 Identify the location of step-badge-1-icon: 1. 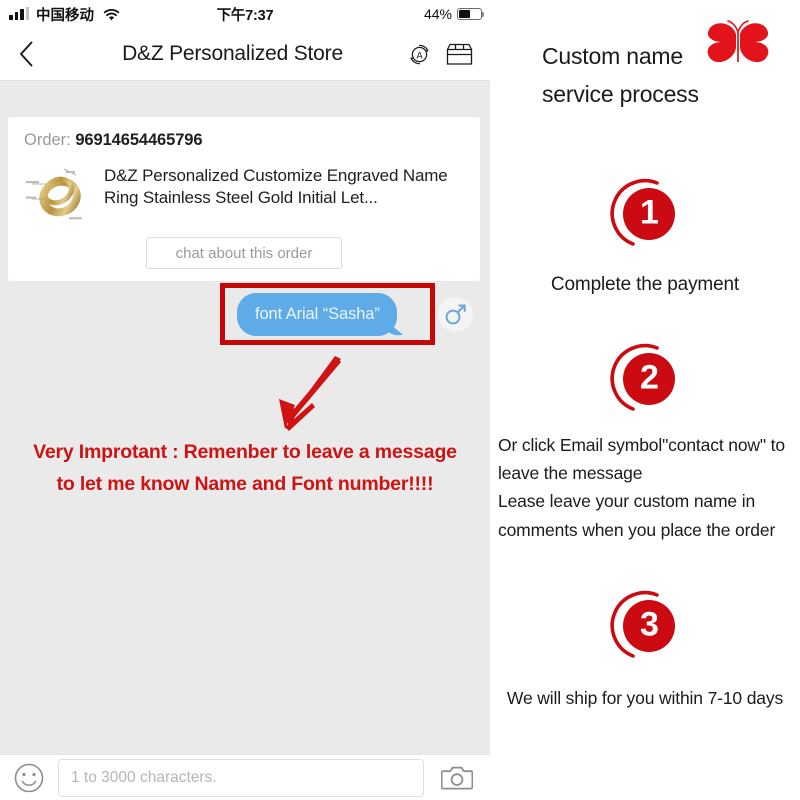
(645, 214).